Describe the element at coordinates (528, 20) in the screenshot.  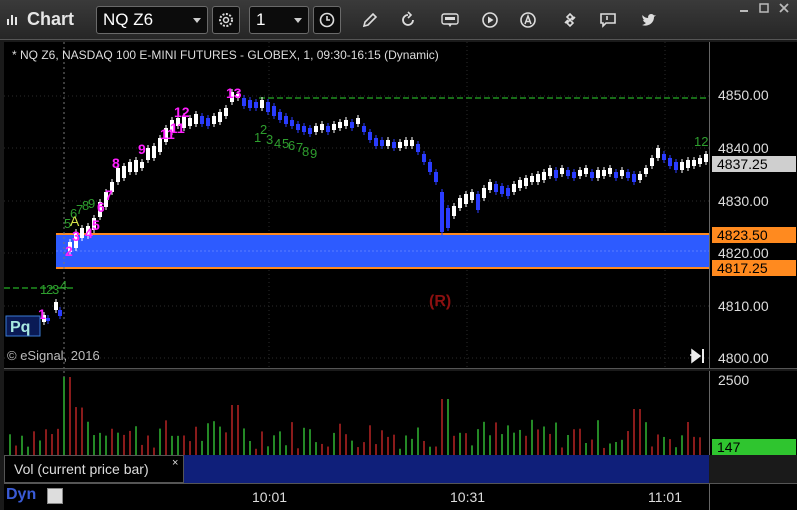
I see `alert-icon` at that location.